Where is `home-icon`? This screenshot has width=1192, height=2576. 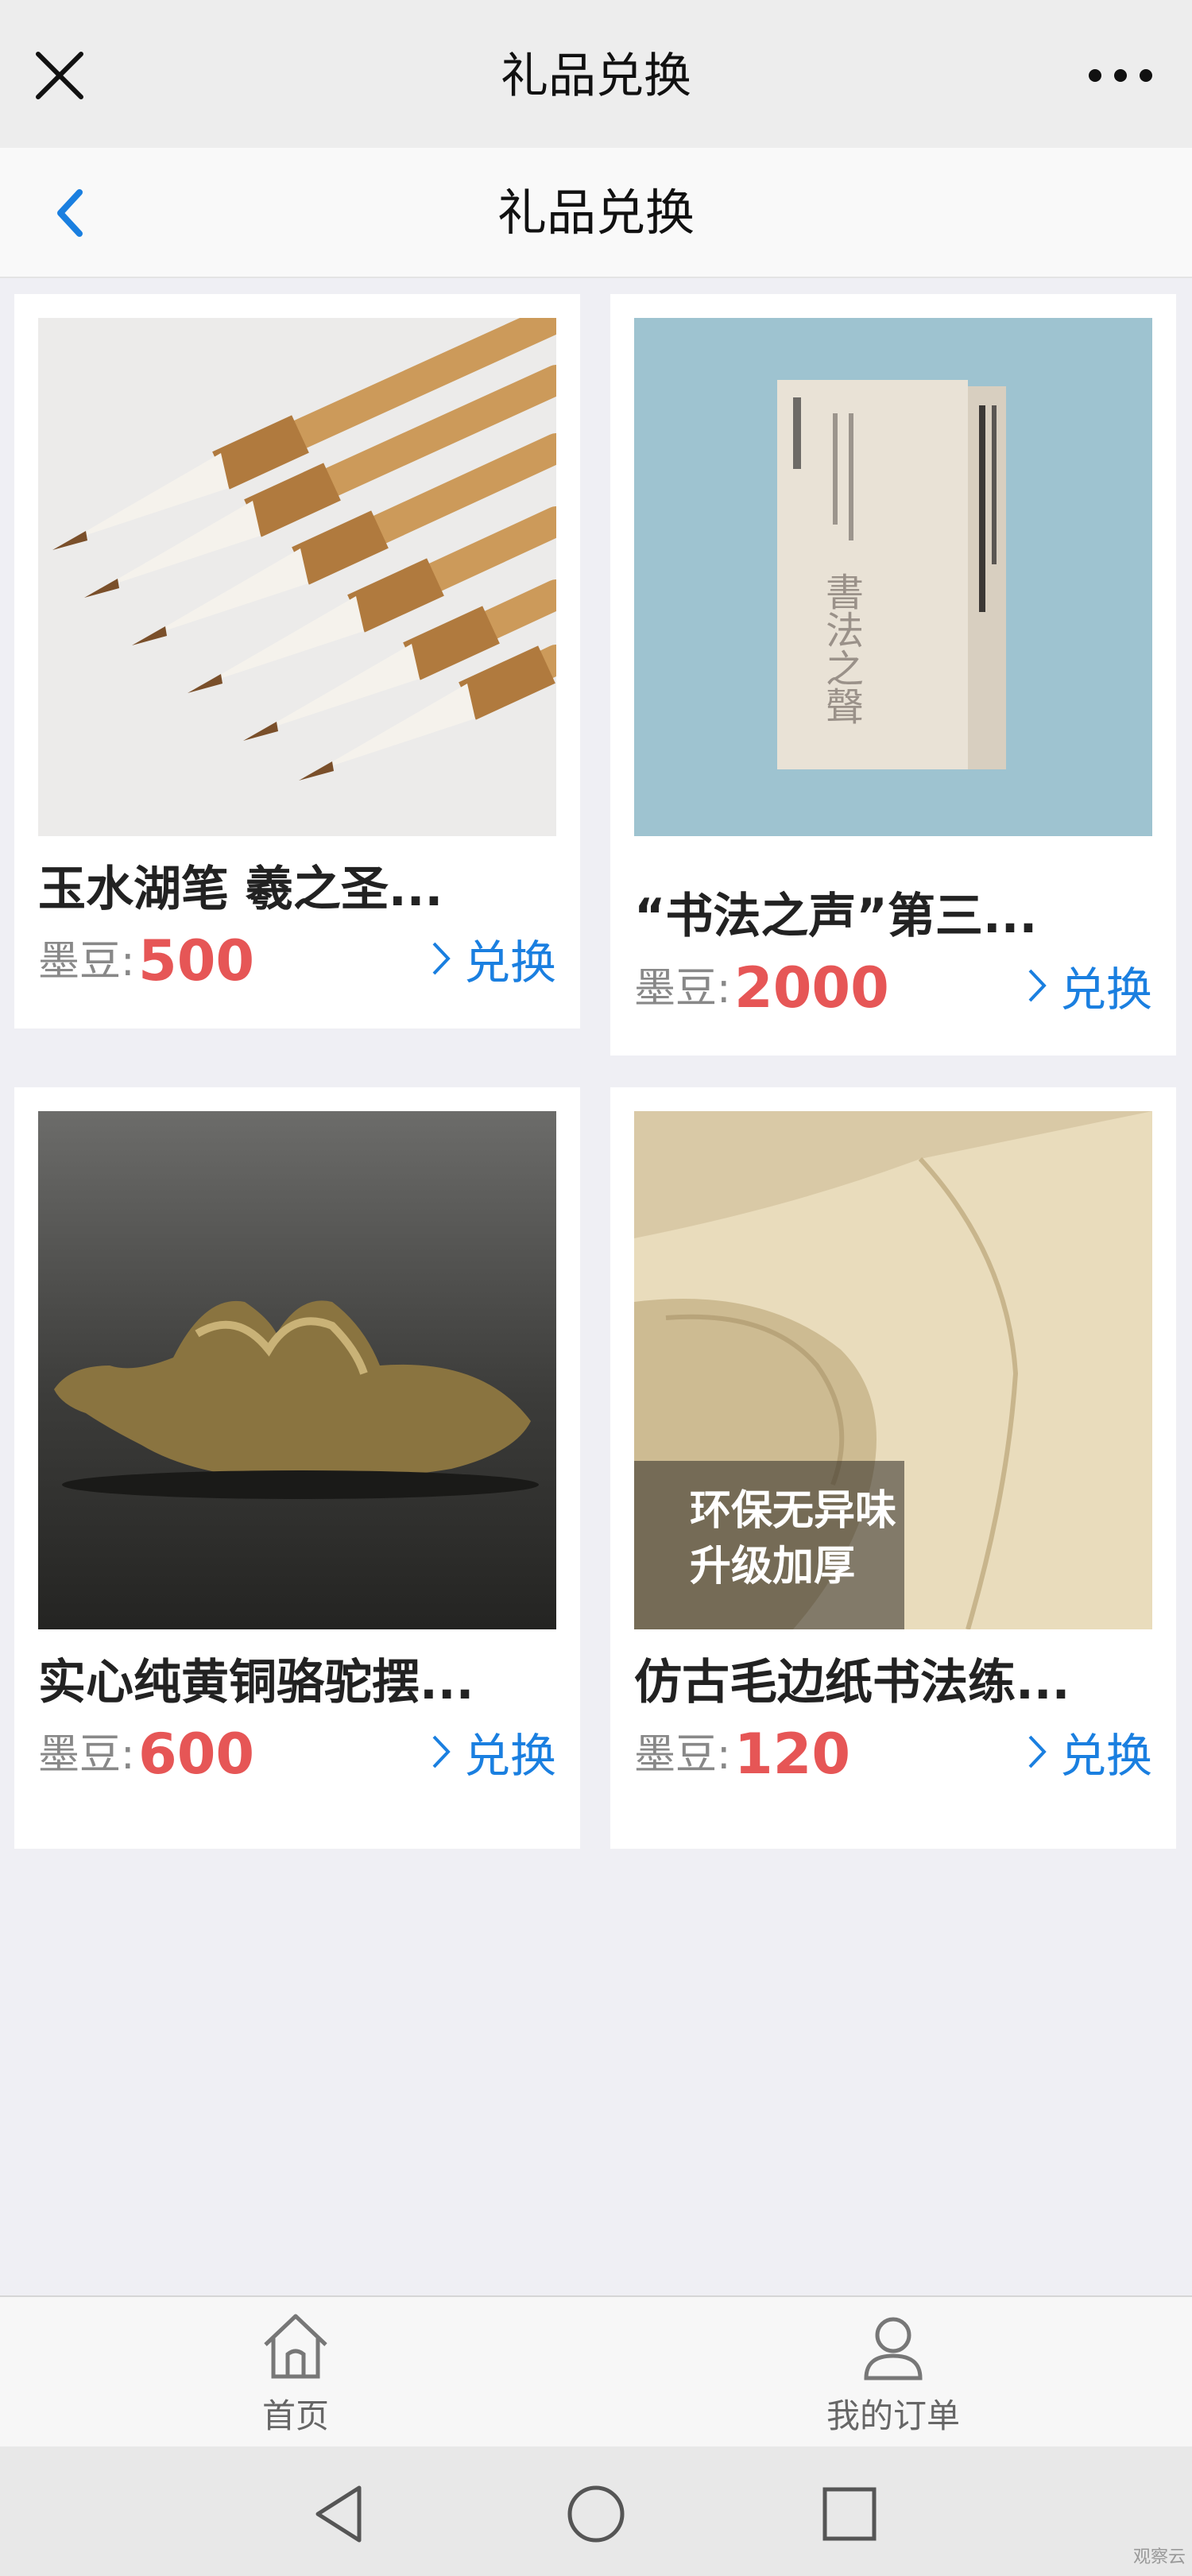 home-icon is located at coordinates (295, 2346).